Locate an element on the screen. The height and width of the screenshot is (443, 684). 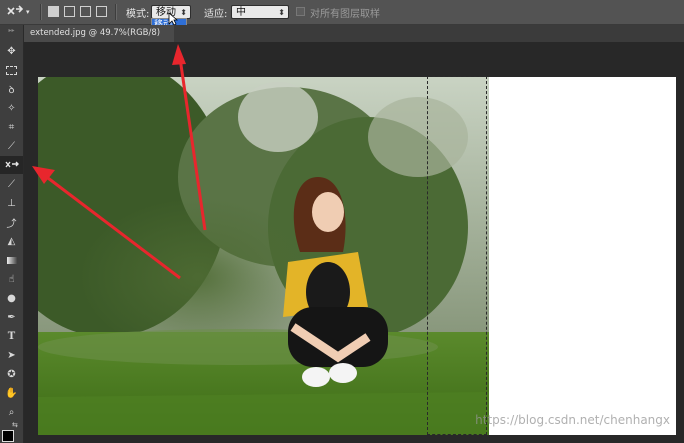
magic-wand-icon: ✧ is located at coordinates (11, 108).